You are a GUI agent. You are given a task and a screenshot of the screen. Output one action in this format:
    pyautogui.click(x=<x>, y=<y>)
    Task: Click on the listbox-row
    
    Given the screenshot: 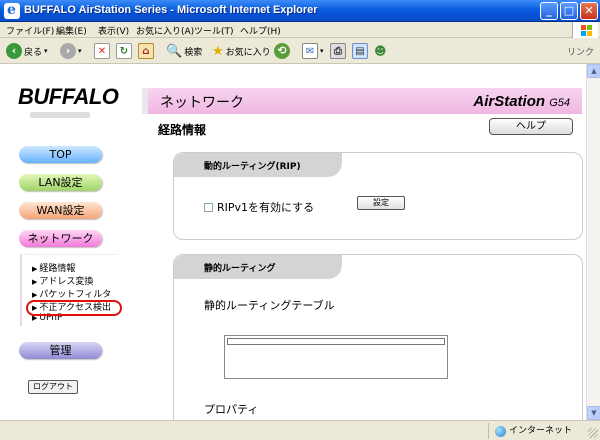 What is the action you would take?
    pyautogui.click(x=336, y=341)
    